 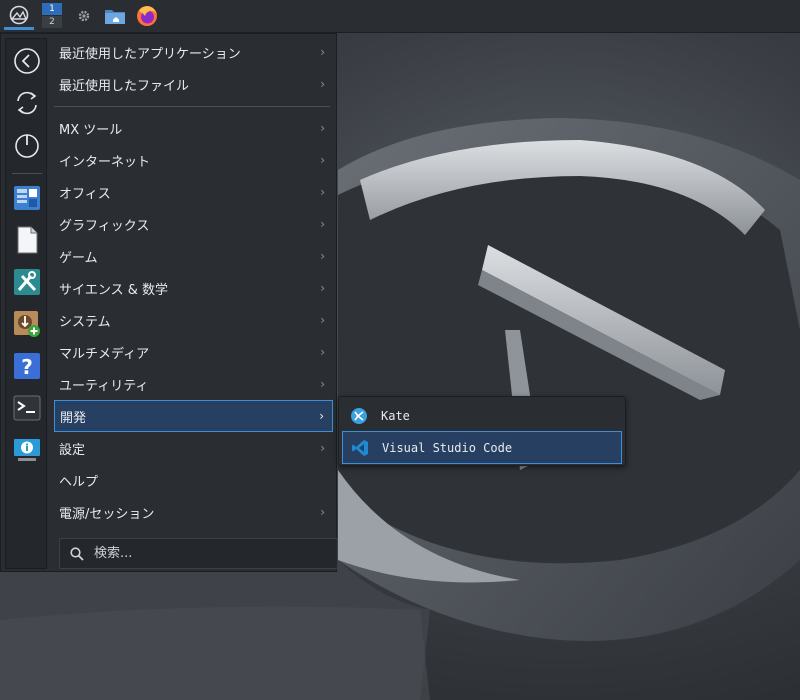 I want to click on package-add-icon, so click(x=27, y=324).